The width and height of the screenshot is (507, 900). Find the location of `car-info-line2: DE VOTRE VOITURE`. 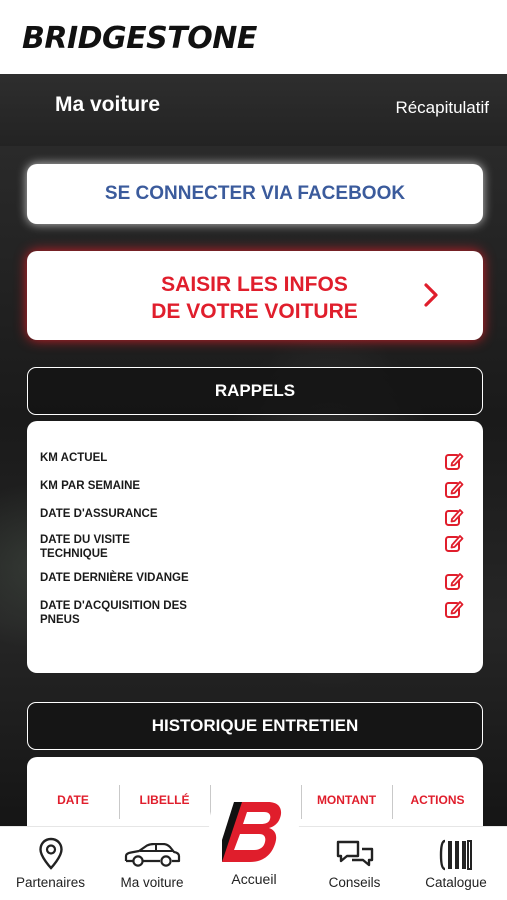

car-info-line2: DE VOTRE VOITURE is located at coordinates (254, 311).